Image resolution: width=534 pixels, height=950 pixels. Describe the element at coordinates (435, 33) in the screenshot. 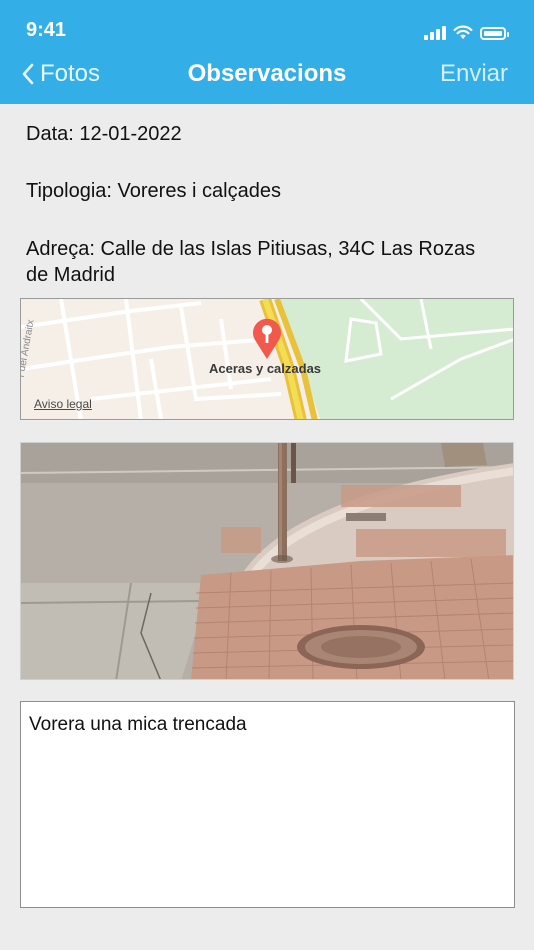

I see `signal-icon` at that location.